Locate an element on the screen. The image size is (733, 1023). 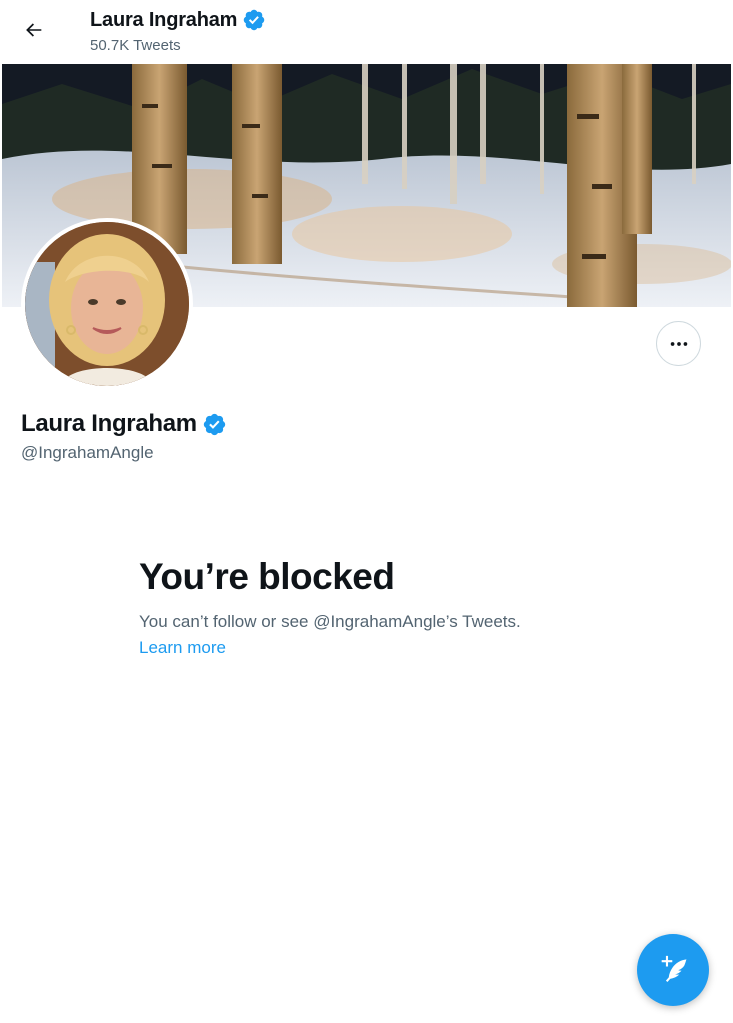
more-options-button is located at coordinates (678, 343).